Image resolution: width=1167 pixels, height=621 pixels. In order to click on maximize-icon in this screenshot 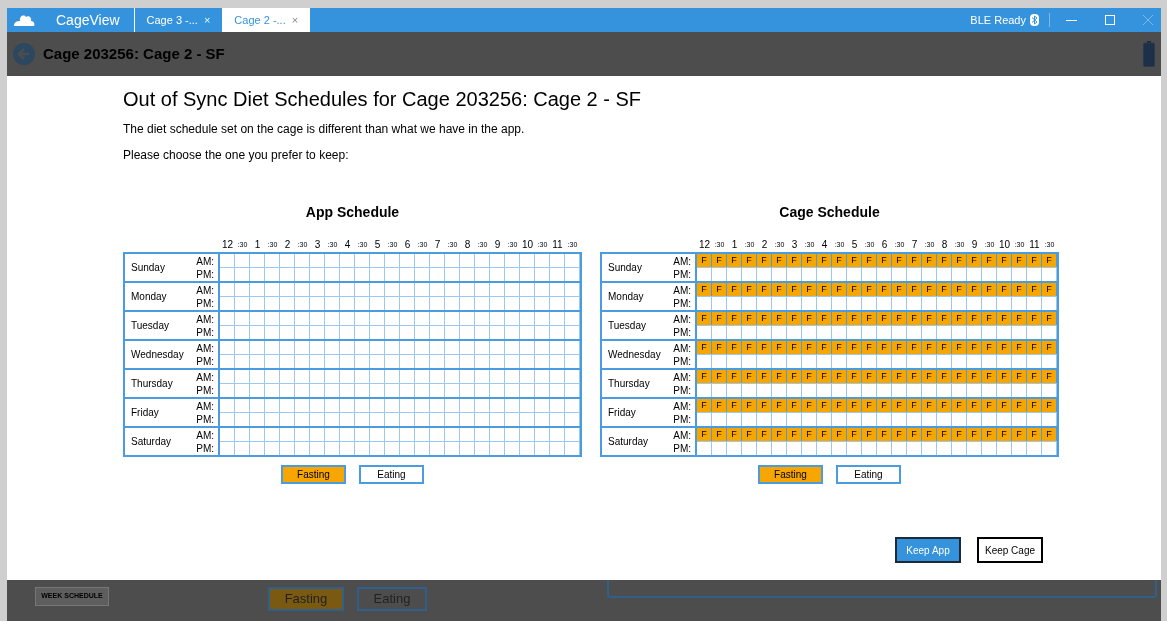, I will do `click(1110, 20)`.